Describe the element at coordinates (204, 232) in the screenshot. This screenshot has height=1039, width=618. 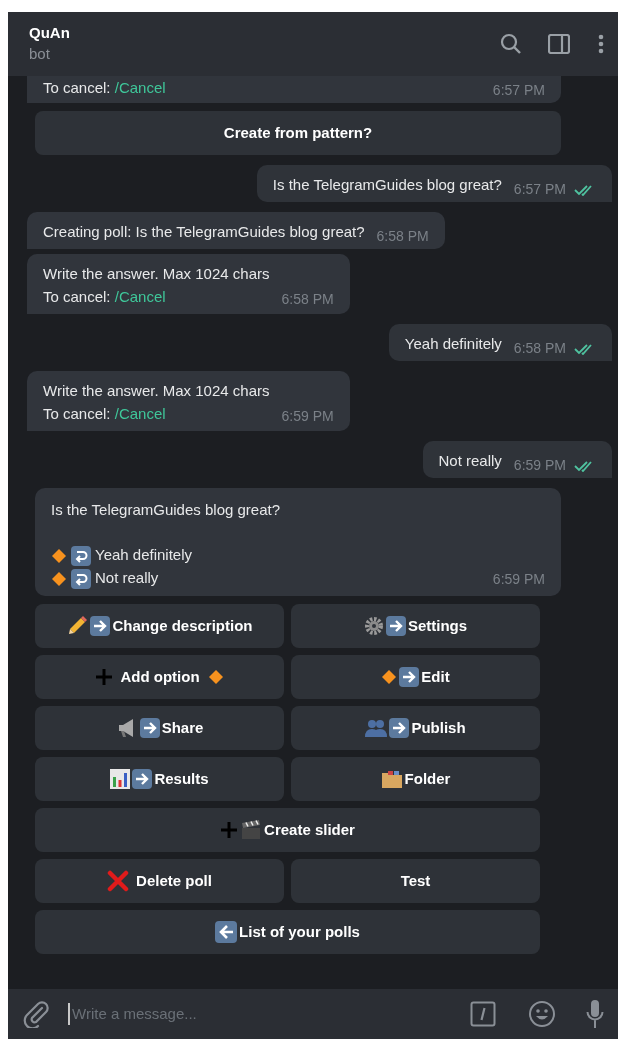
I see `message-text: Creating poll: Is the TelegramGuides blog great?` at that location.